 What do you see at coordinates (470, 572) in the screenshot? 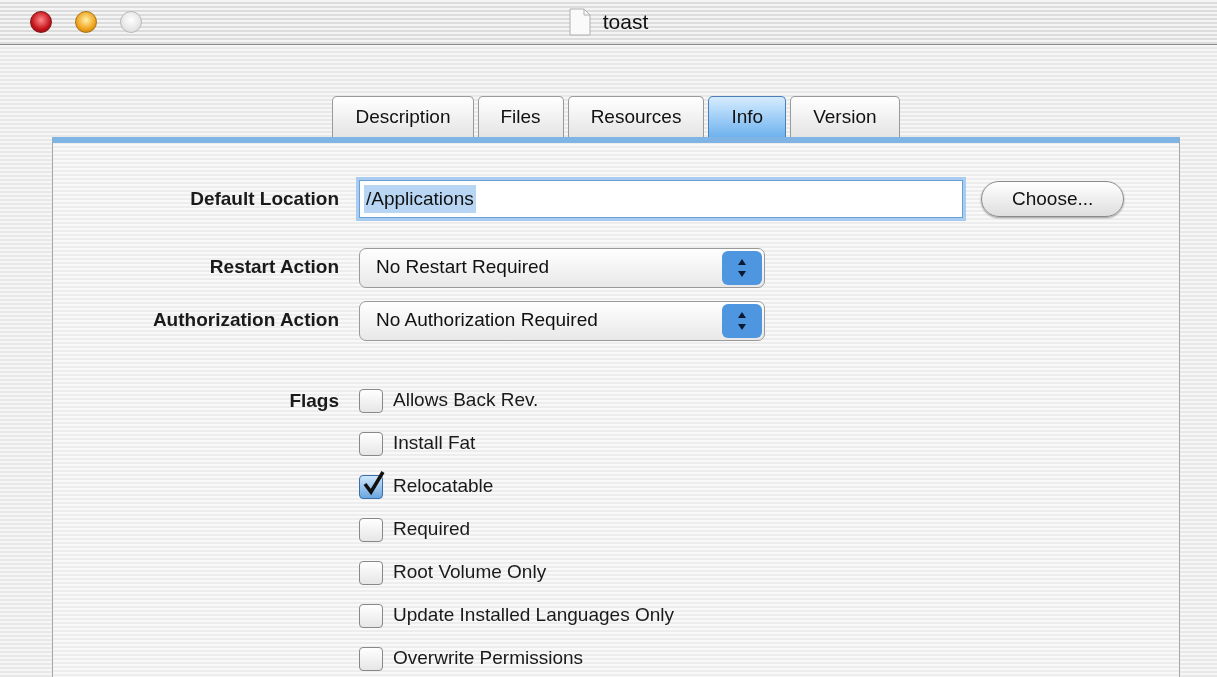
I see `checkbox-label: Root Volume Only` at bounding box center [470, 572].